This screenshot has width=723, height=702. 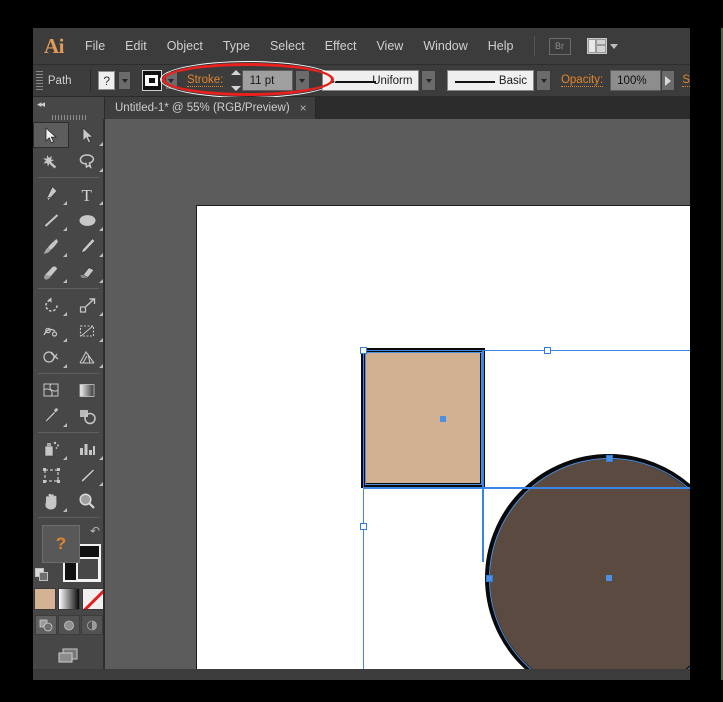 What do you see at coordinates (429, 80) in the screenshot?
I see `width-profile-dropdown-button` at bounding box center [429, 80].